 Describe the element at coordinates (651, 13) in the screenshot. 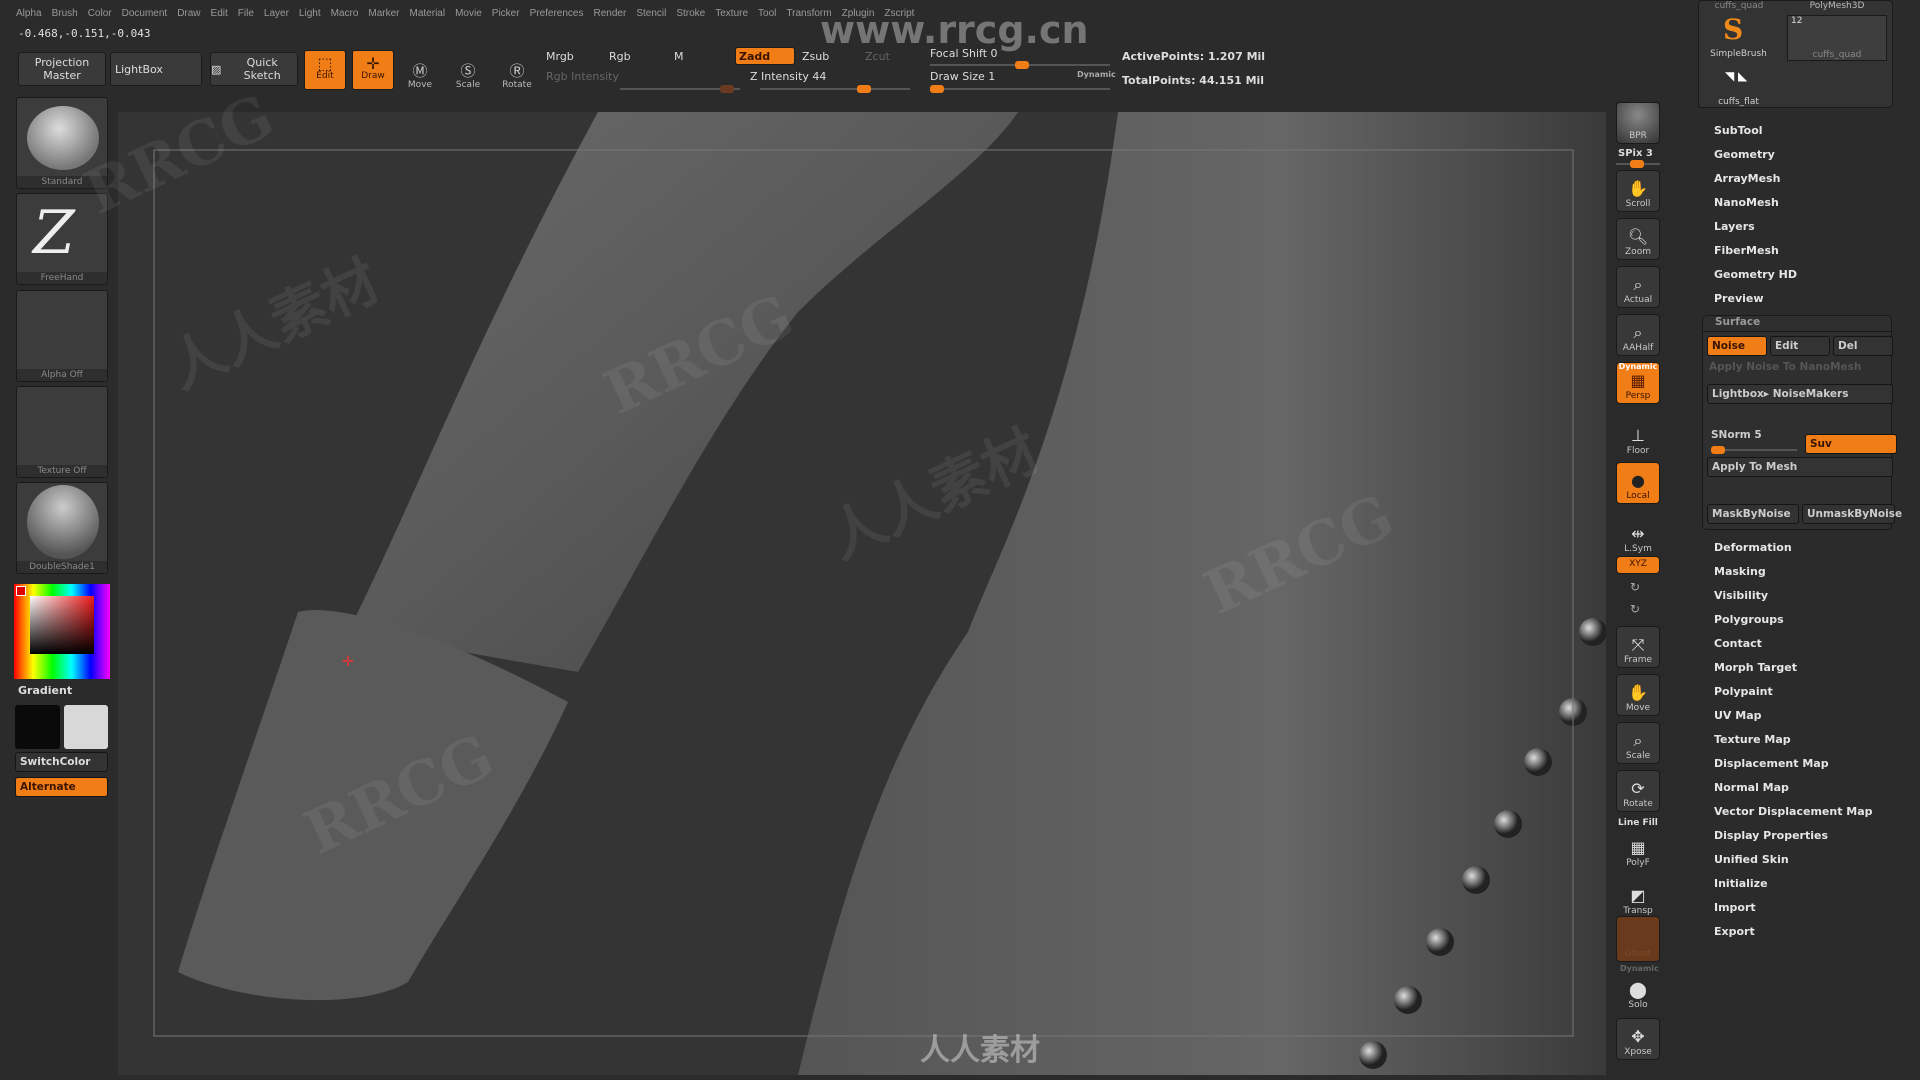

I see `menu-stencil: Stencil` at that location.